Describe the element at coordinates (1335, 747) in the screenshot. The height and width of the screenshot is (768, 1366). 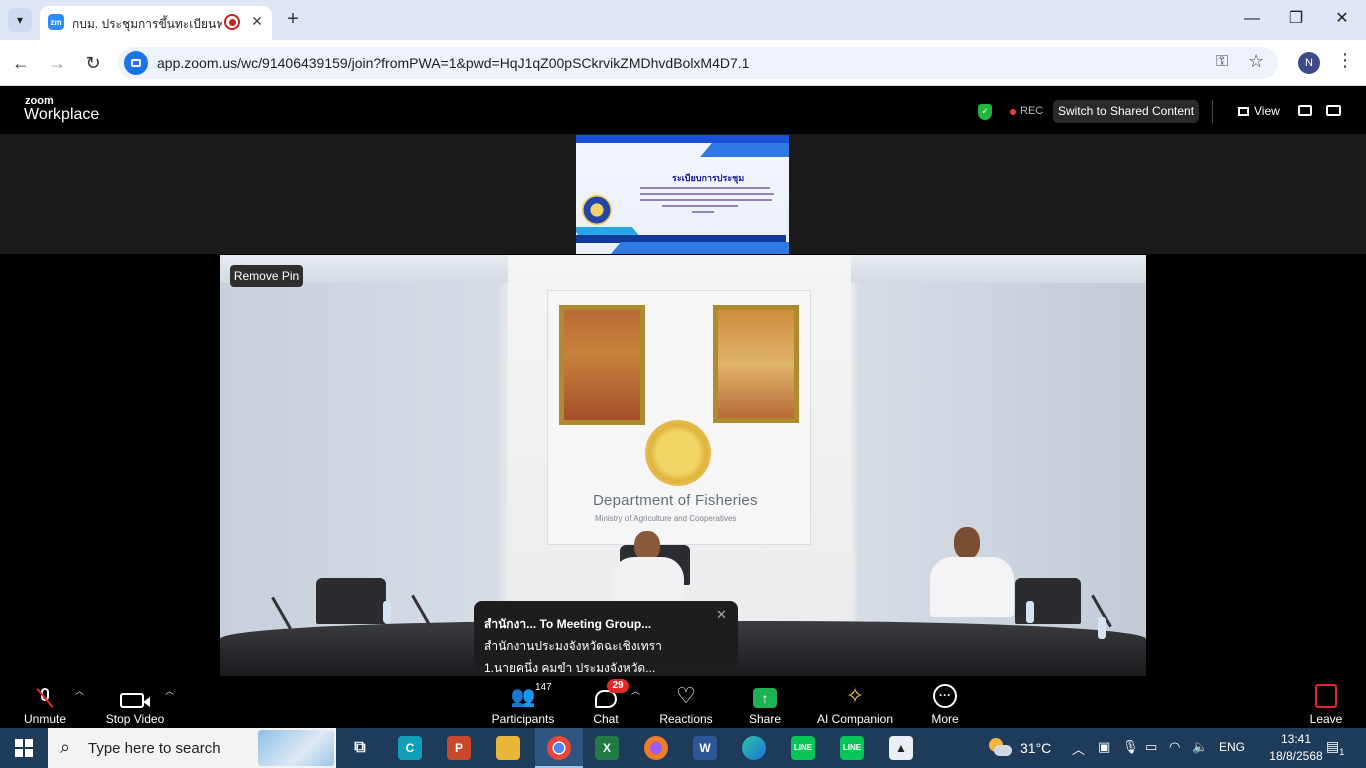
I see `notification-center-icon: ▤1` at that location.